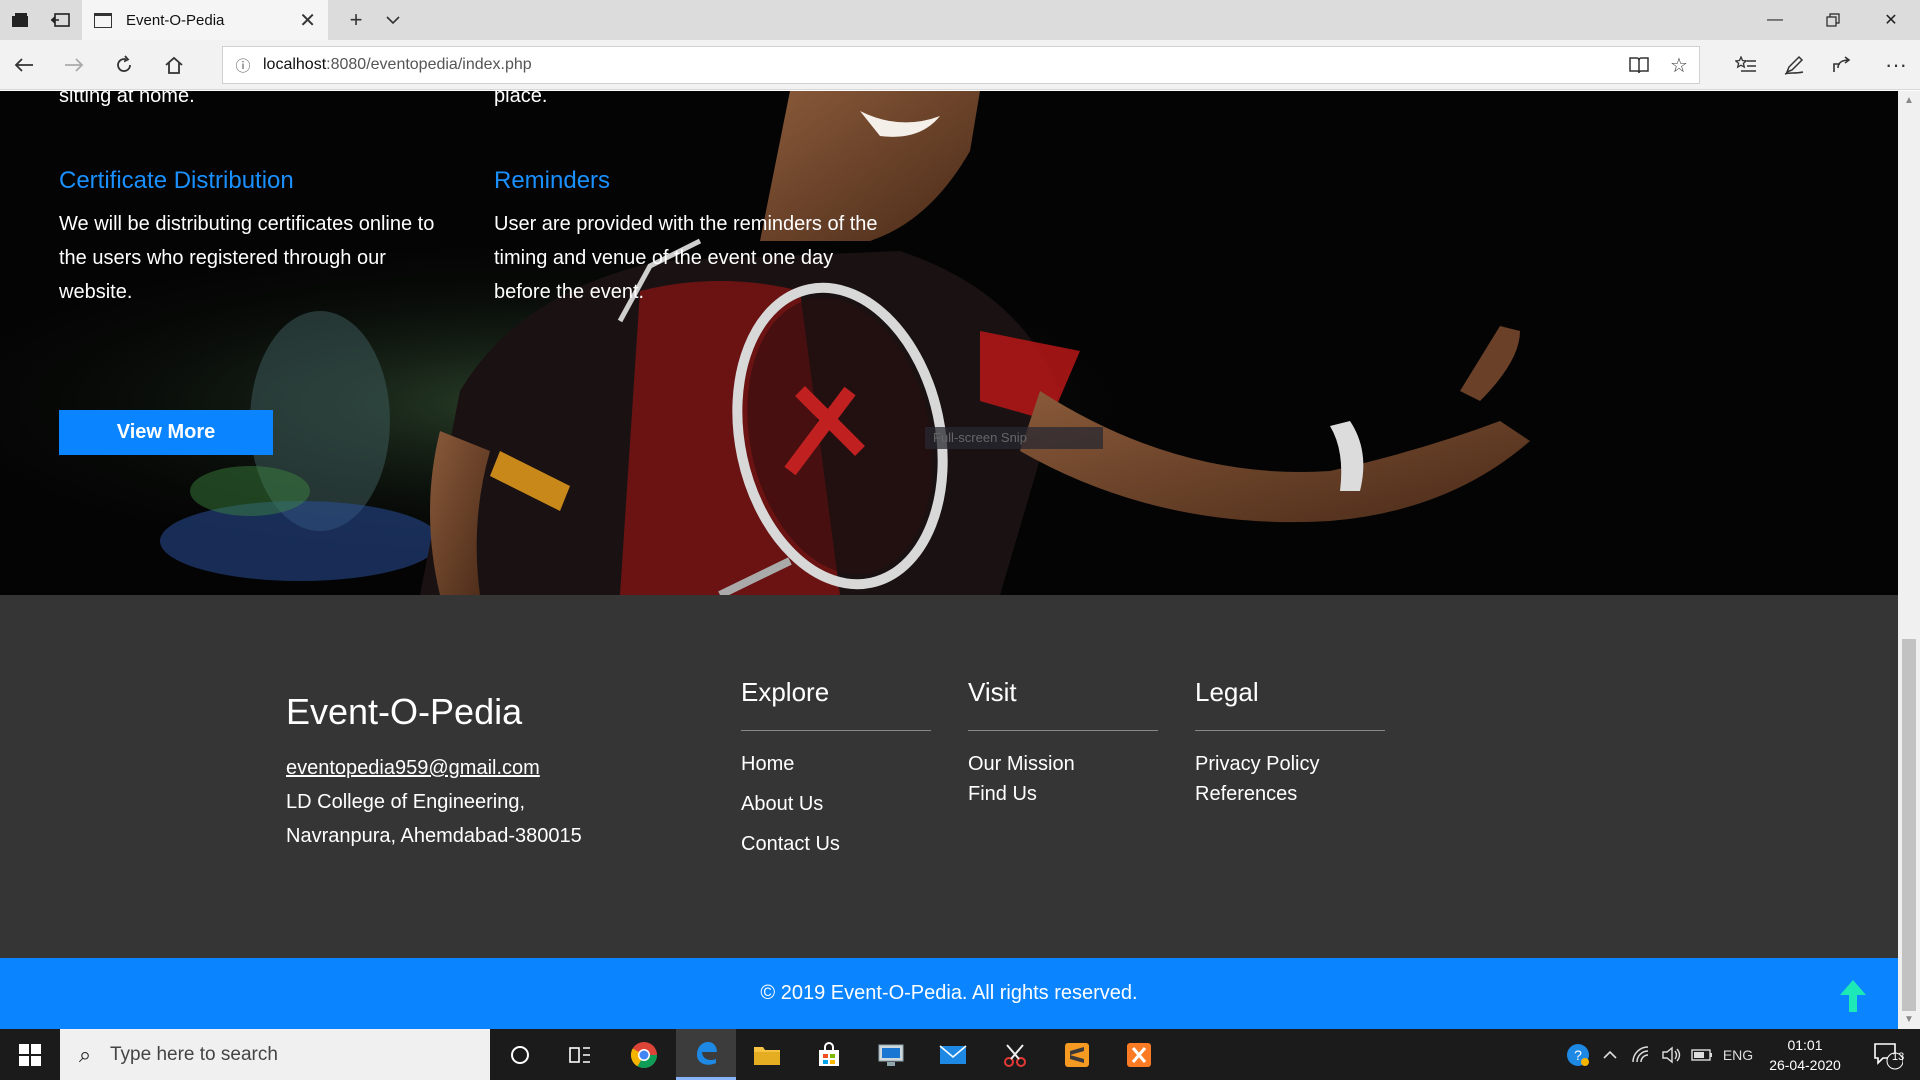 The image size is (1920, 1080). I want to click on footer-link-home: Home, so click(836, 764).